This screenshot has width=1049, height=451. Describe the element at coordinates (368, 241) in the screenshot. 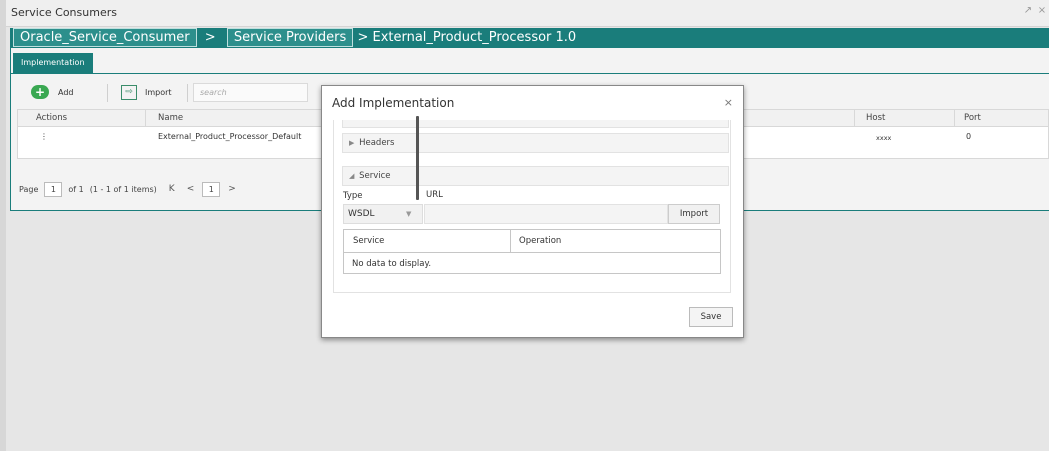

I see `column-header-service: Service` at that location.